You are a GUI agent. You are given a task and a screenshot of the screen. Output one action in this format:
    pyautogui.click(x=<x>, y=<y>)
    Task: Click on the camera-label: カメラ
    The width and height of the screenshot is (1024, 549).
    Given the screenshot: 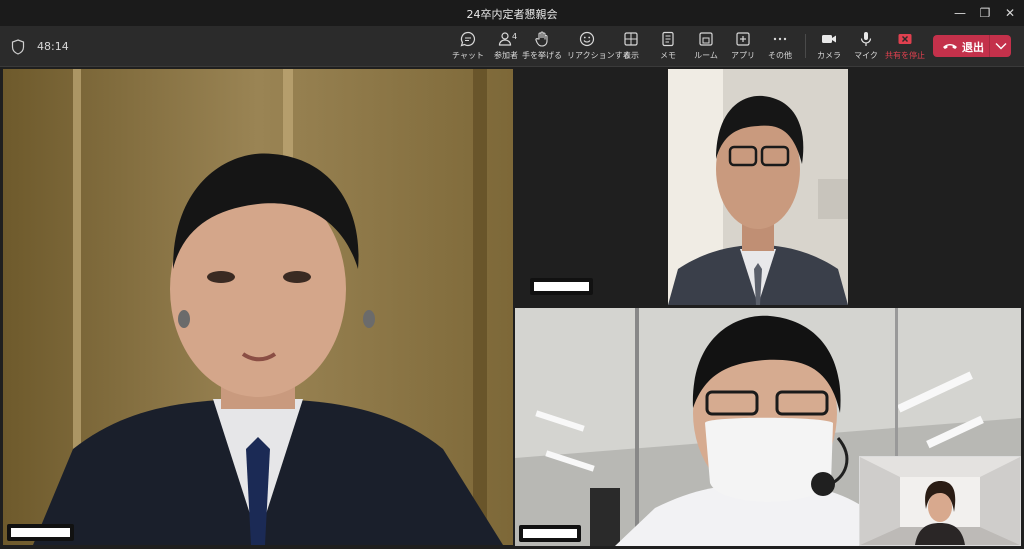 What is the action you would take?
    pyautogui.click(x=829, y=55)
    